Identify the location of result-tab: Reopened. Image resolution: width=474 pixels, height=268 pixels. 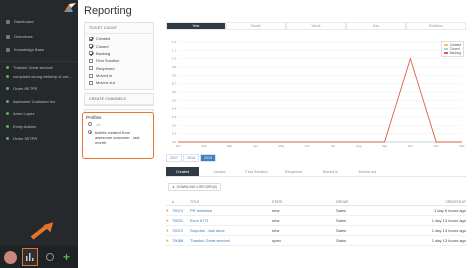
(293, 171).